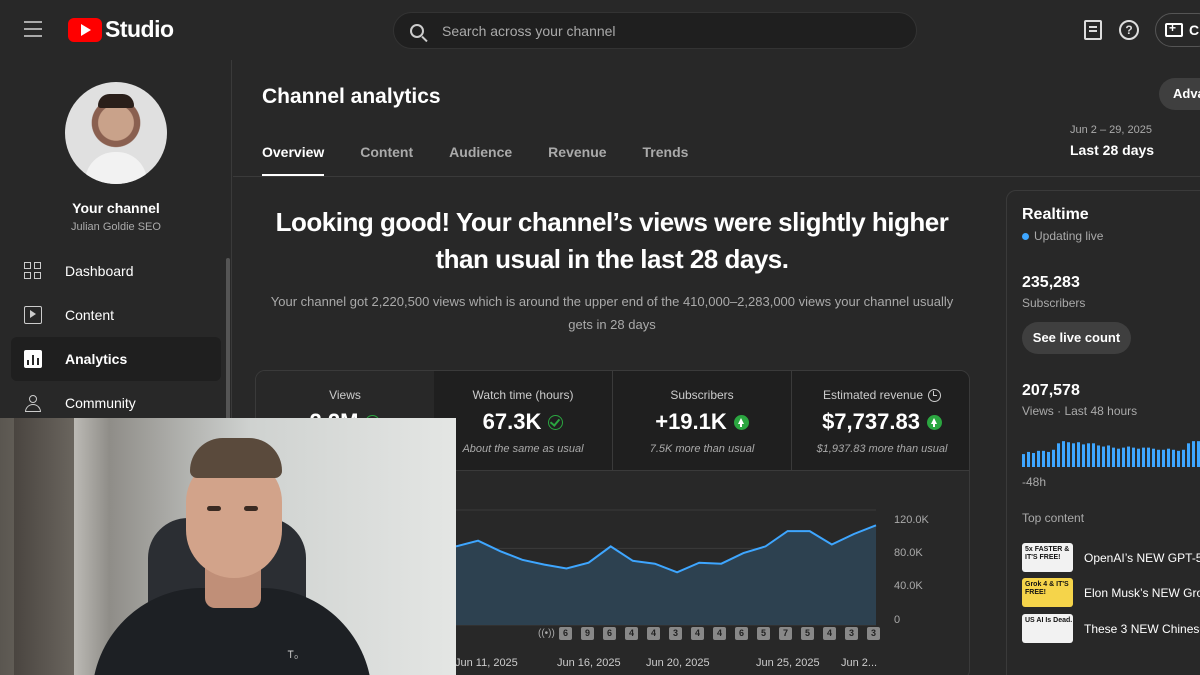 Image resolution: width=1200 pixels, height=675 pixels. What do you see at coordinates (351, 96) in the screenshot?
I see `page-title: Channel analytics` at bounding box center [351, 96].